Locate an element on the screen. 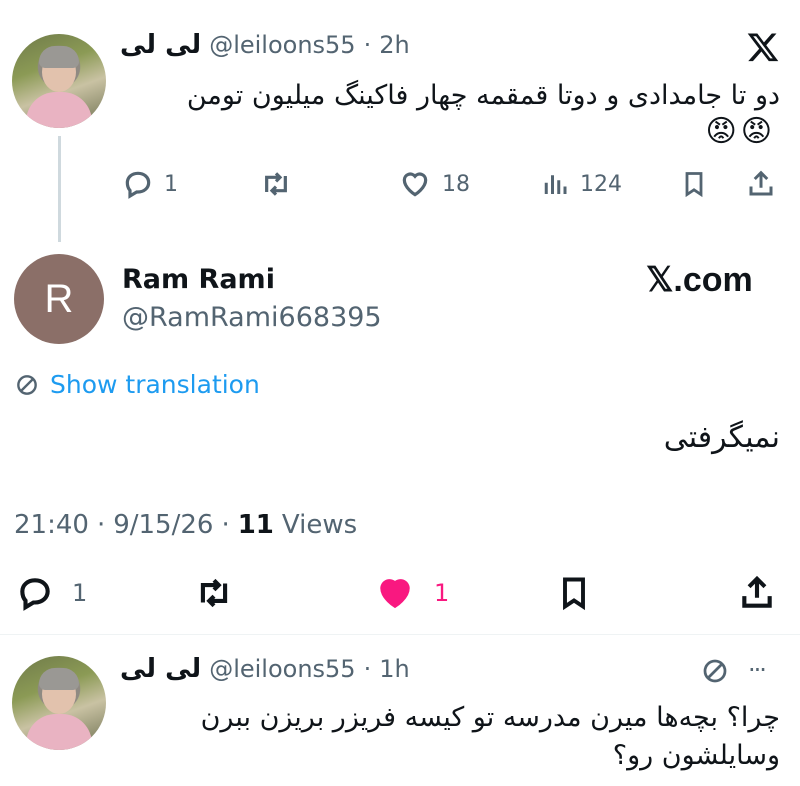  tweet3-header: لی لی @leiloons55 · 1h is located at coordinates (265, 669).